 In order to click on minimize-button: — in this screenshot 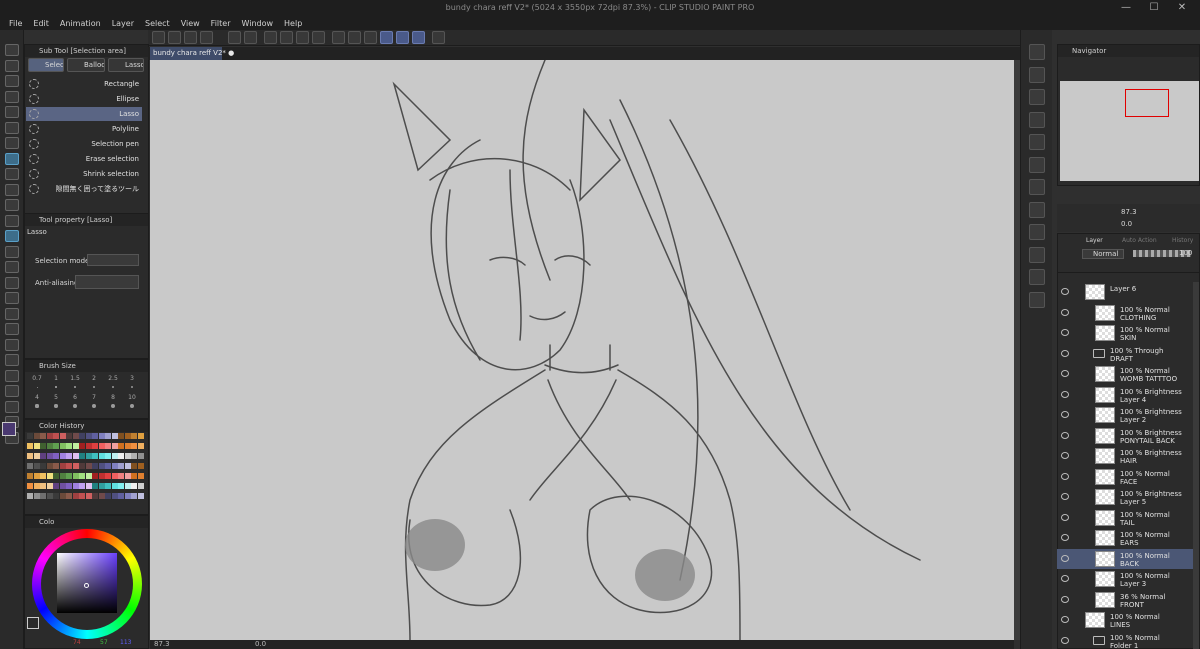, I will do `click(1126, 8)`.